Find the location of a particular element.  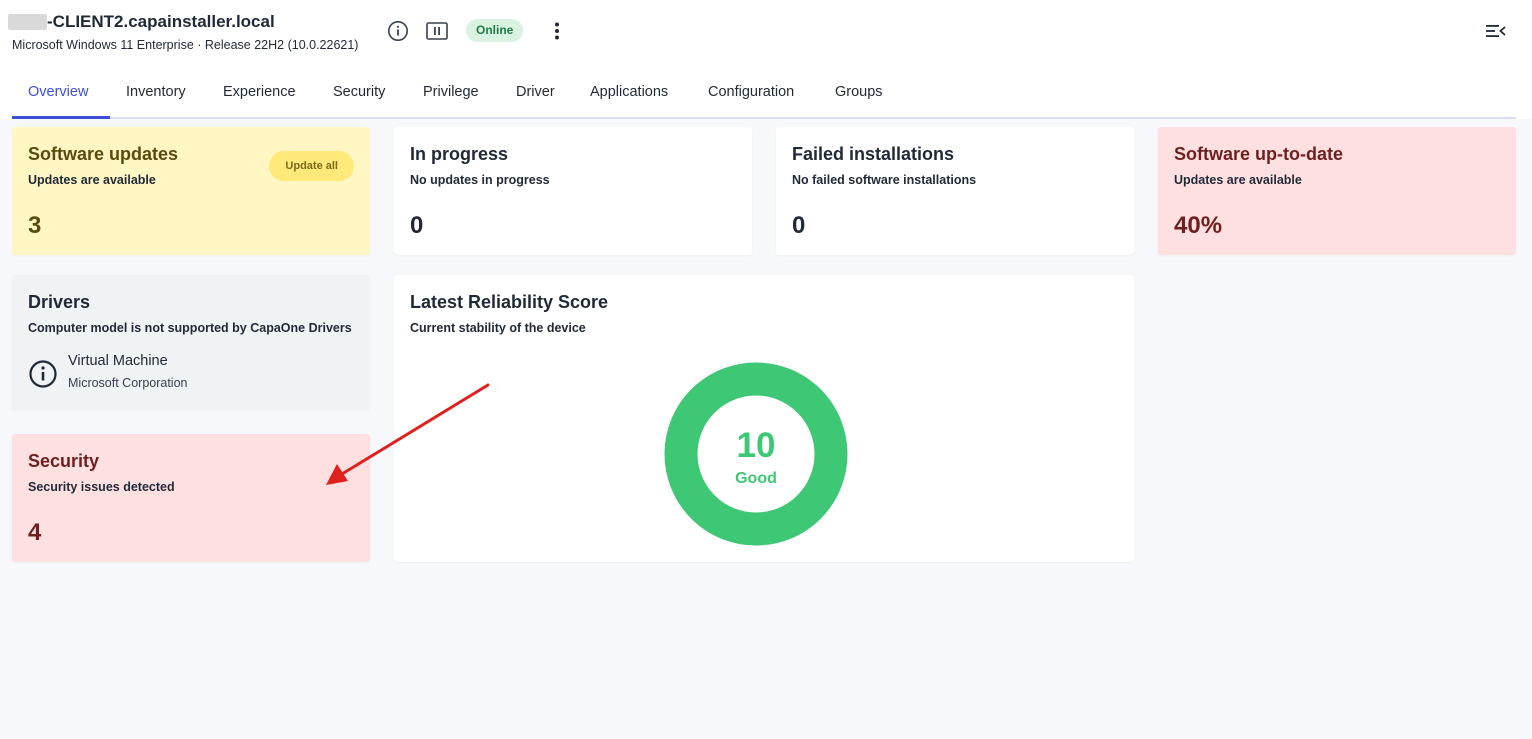

card-subtitle: Security issues detected is located at coordinates (101, 487).